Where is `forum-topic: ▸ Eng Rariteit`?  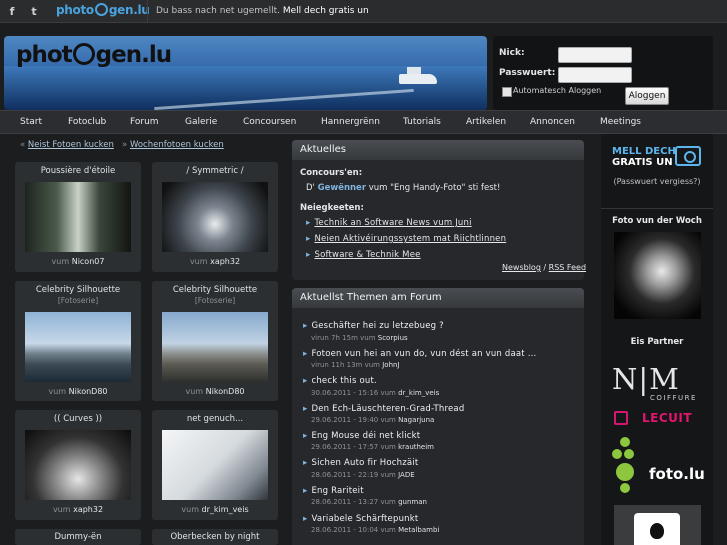
forum-topic: ▸ Eng Rariteit is located at coordinates (333, 491).